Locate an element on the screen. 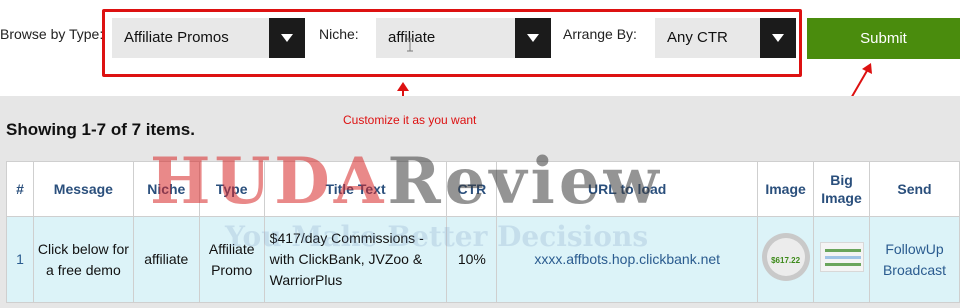 This screenshot has height=308, width=960. browse-by-type-label: Browse by Type: is located at coordinates (52, 34).